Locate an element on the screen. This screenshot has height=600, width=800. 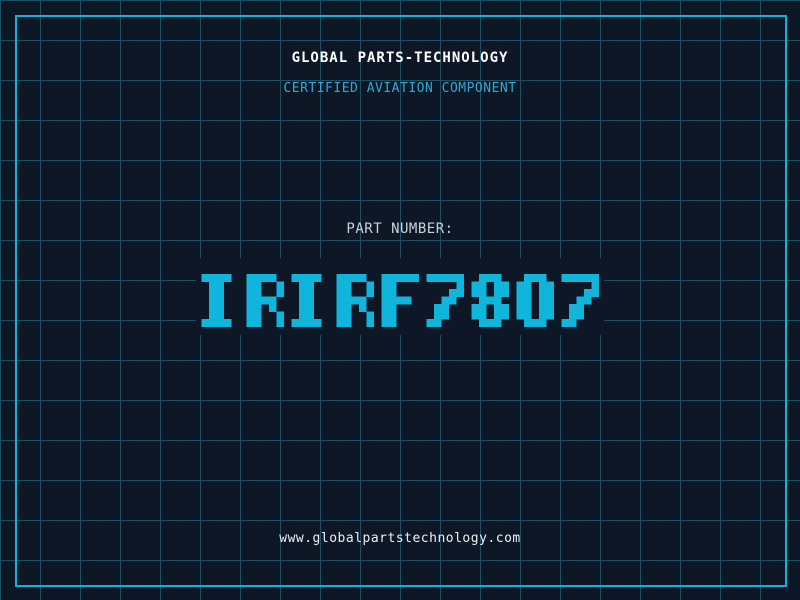
part-number-label: PART NUMBER: is located at coordinates (400, 229).